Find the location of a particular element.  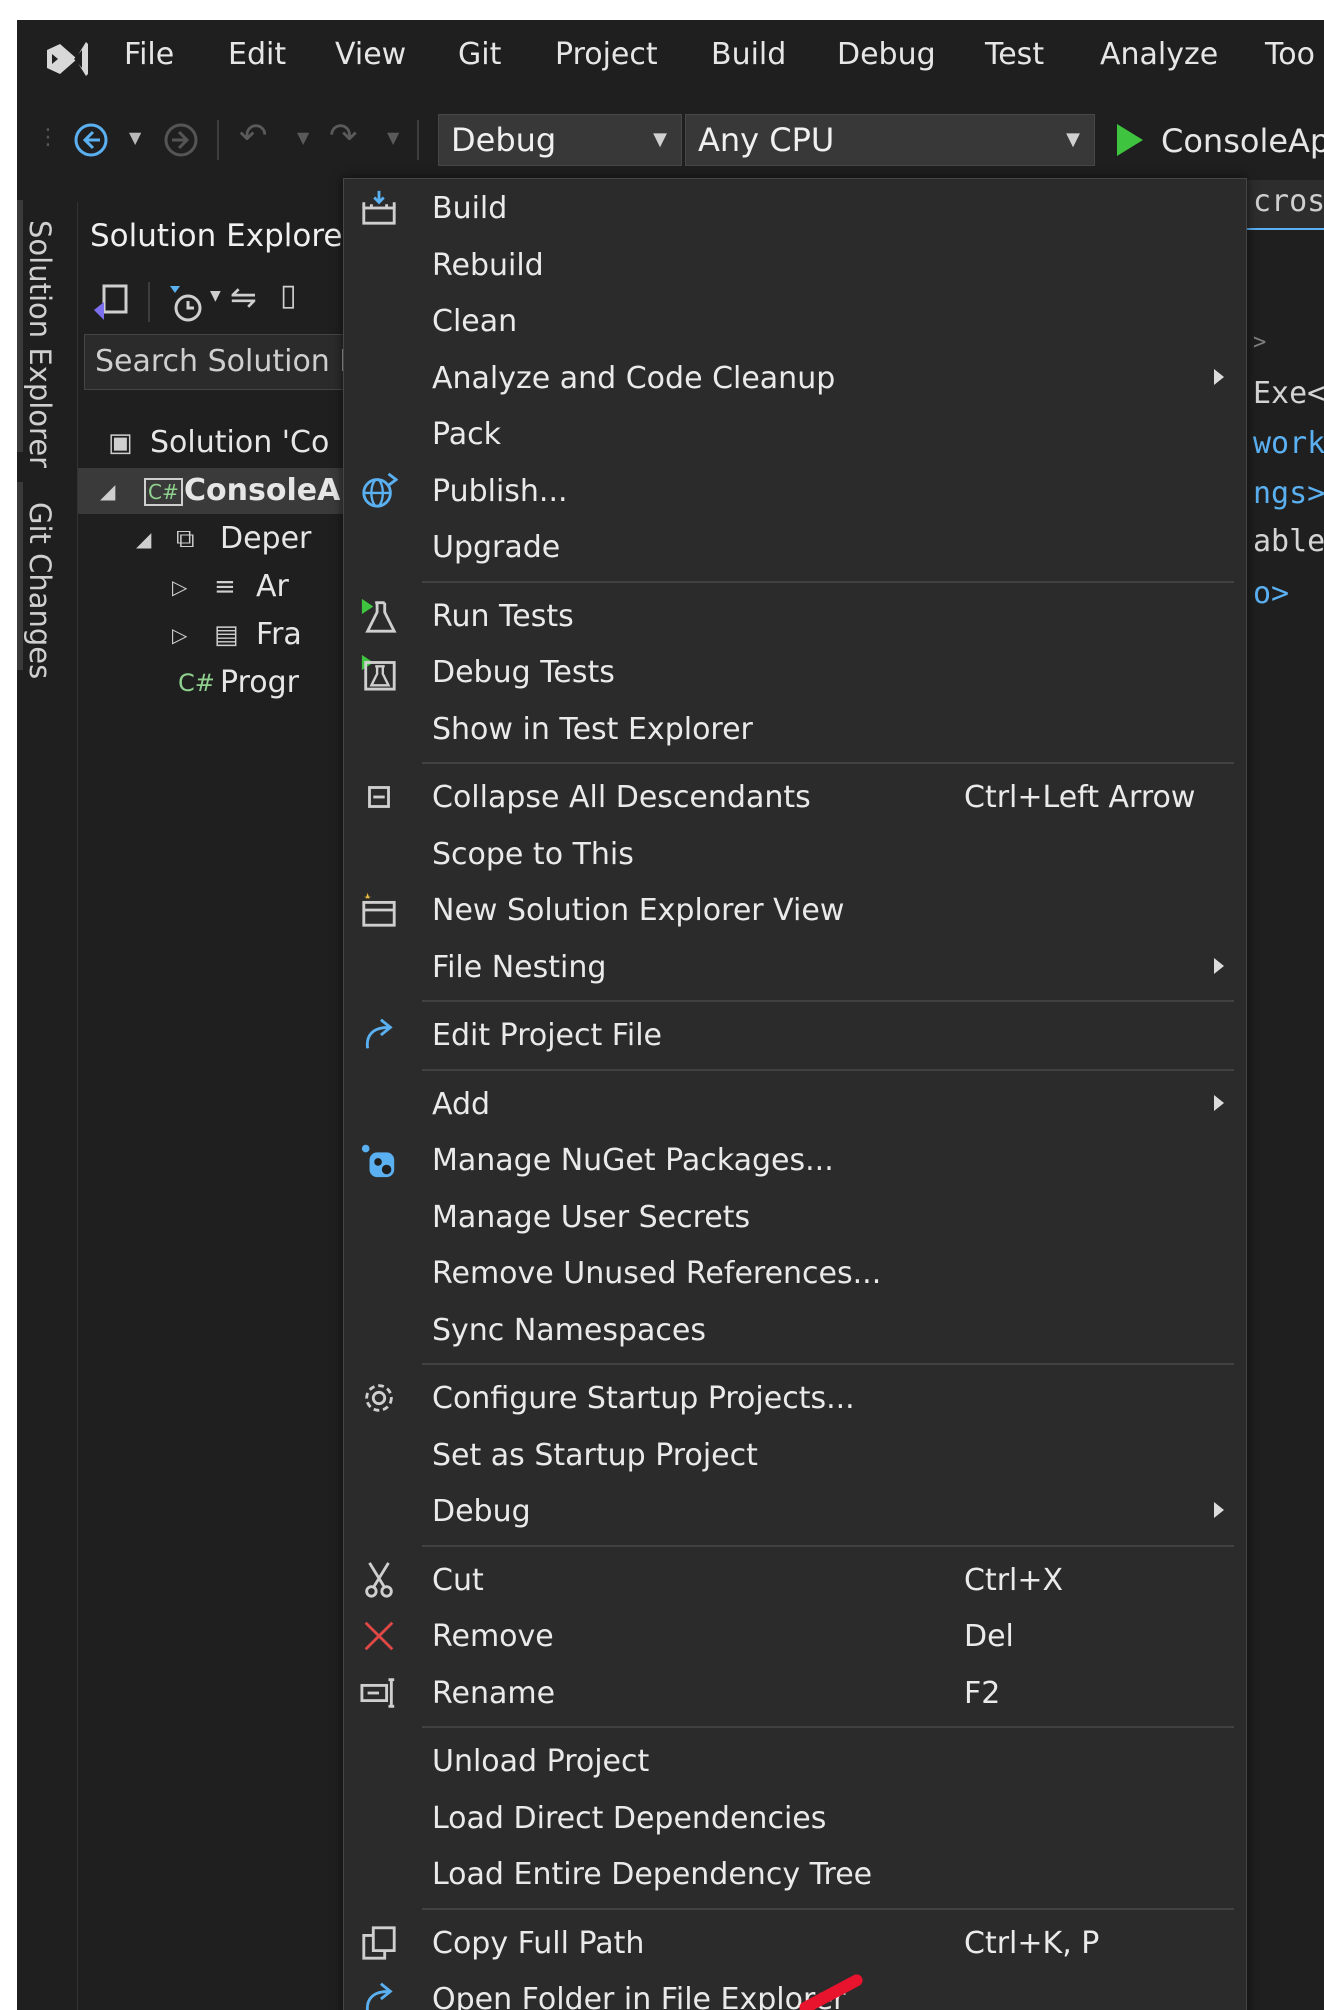

submenu-arrow-icon is located at coordinates (1219, 376).